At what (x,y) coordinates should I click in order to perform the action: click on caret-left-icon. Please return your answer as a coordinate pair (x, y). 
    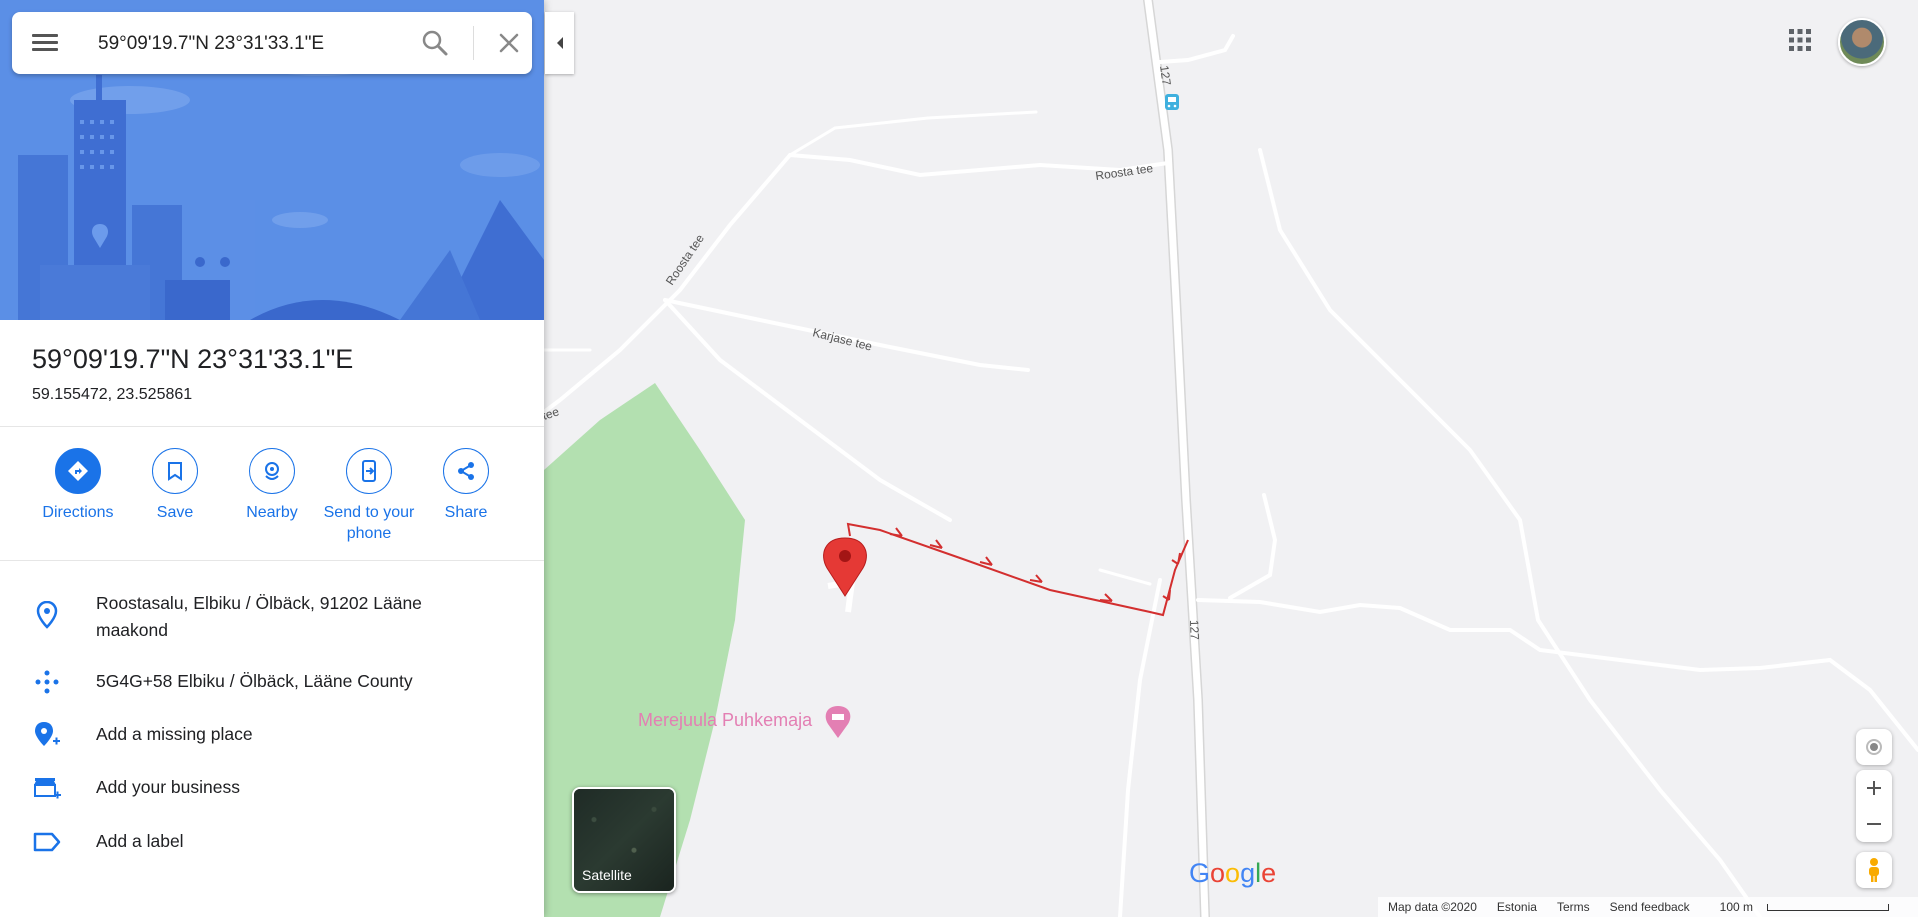
    Looking at the image, I should click on (559, 43).